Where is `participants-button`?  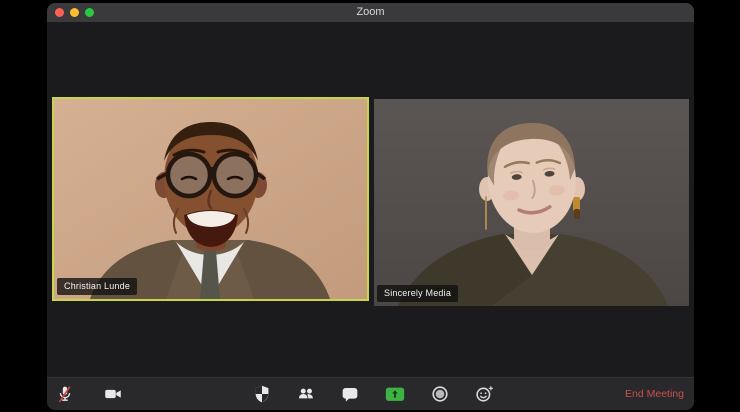 participants-button is located at coordinates (306, 394).